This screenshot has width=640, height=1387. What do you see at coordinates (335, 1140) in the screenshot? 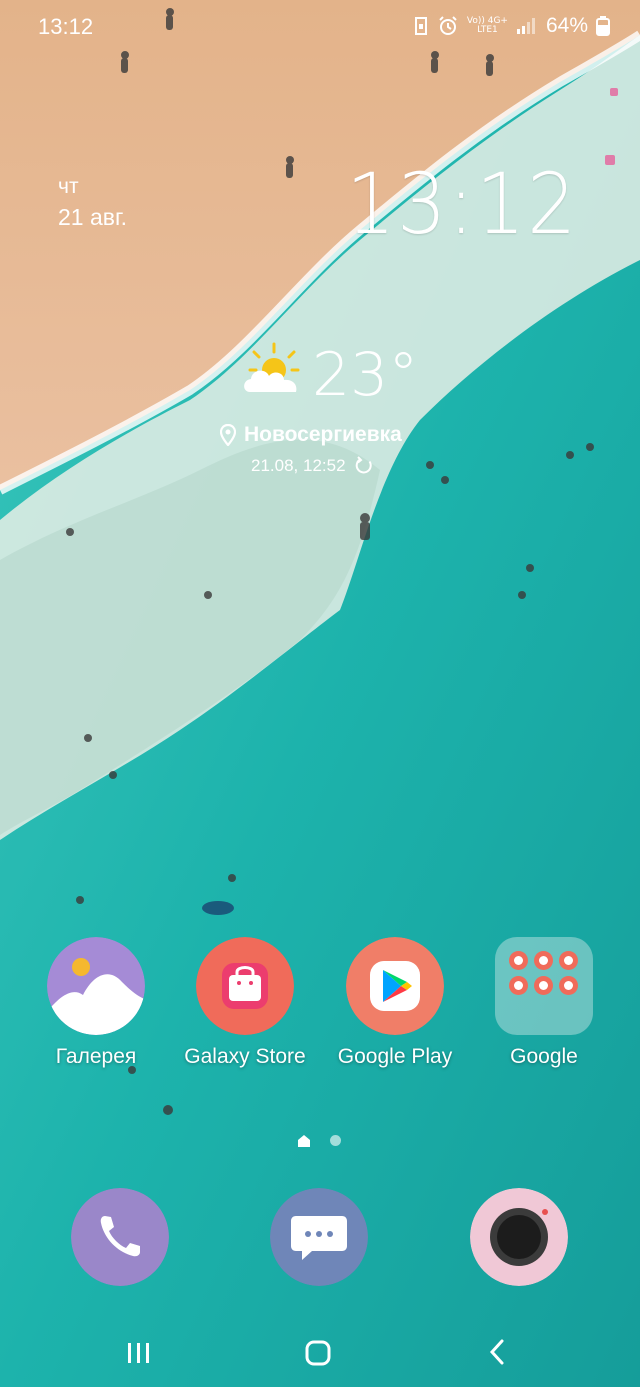
I see `page-indicator-dot` at bounding box center [335, 1140].